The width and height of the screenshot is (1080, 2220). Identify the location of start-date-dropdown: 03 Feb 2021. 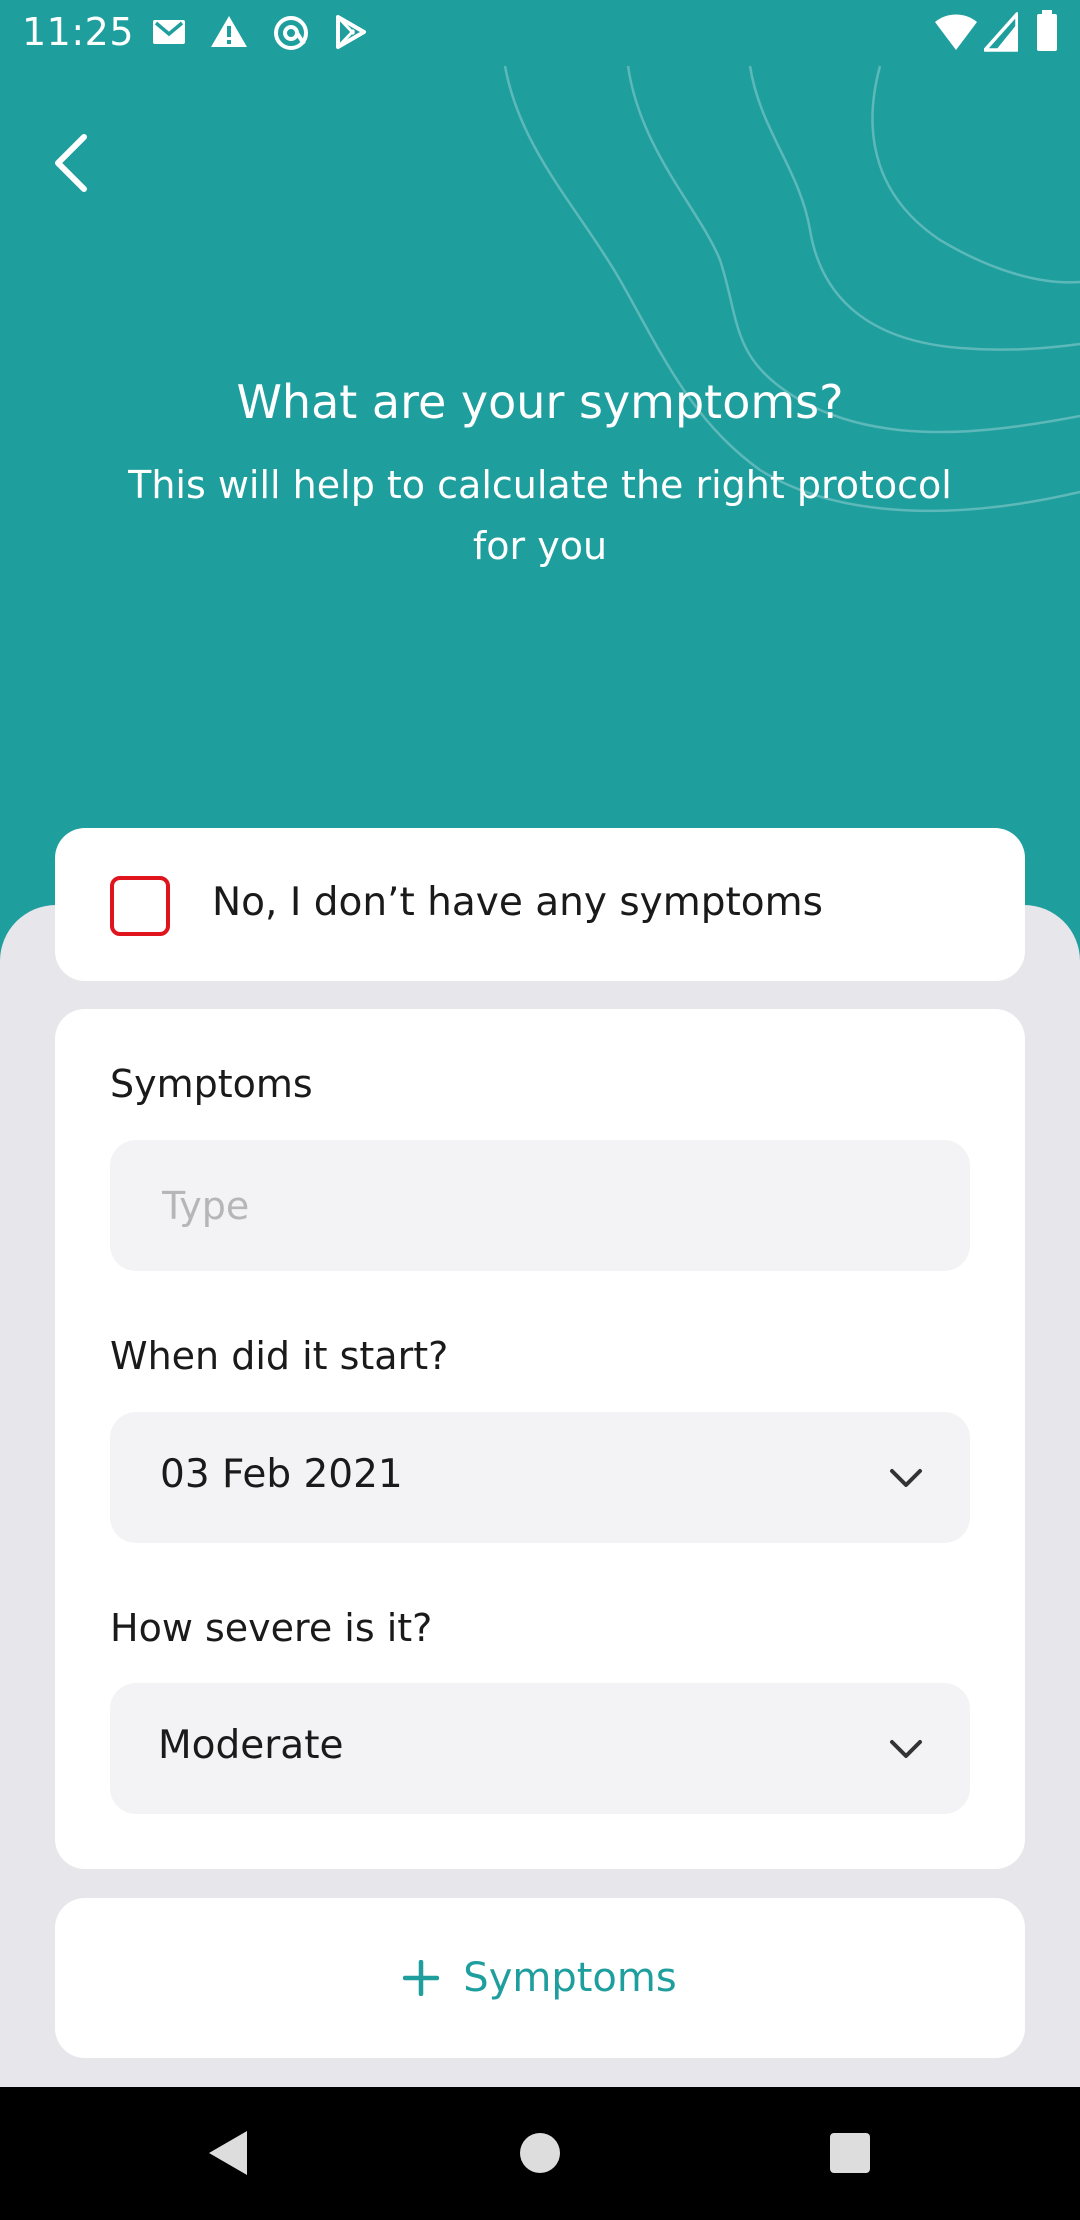
(540, 1477).